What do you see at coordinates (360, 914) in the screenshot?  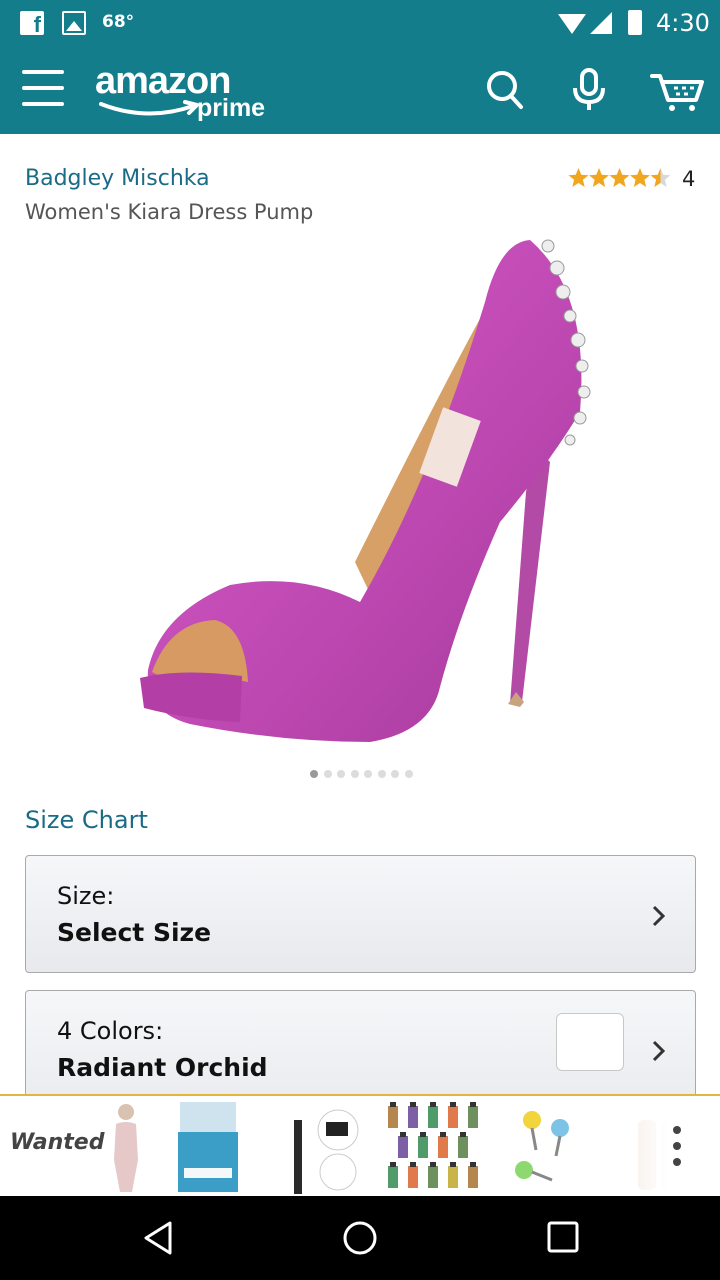 I see `size-selector: Size: Select Size` at bounding box center [360, 914].